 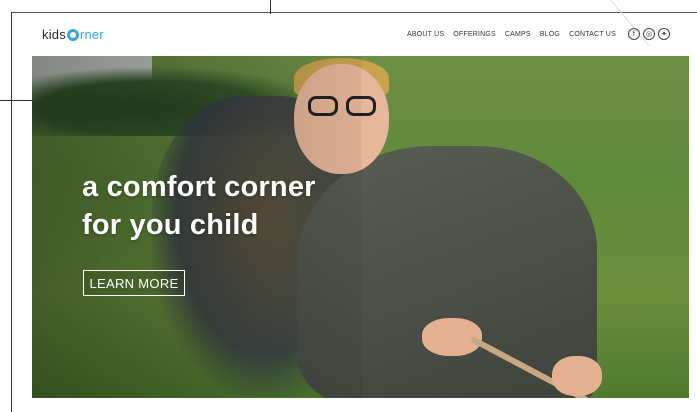 I want to click on nav-item-camps: CAMPS, so click(x=518, y=34).